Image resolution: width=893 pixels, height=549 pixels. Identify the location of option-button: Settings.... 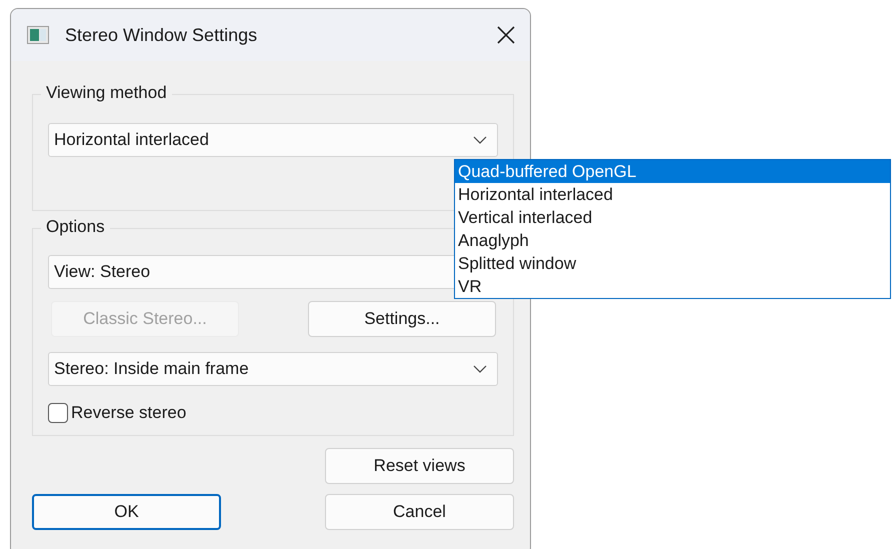
(402, 319).